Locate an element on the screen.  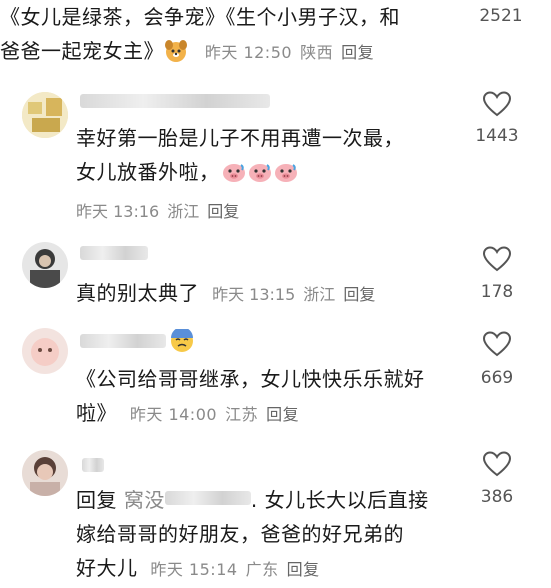
comment-3: 《公司给哥哥继承，女儿快快乐乐就好 啦》 昨天 14:00 江苏 回复 is located at coordinates (271, 397).